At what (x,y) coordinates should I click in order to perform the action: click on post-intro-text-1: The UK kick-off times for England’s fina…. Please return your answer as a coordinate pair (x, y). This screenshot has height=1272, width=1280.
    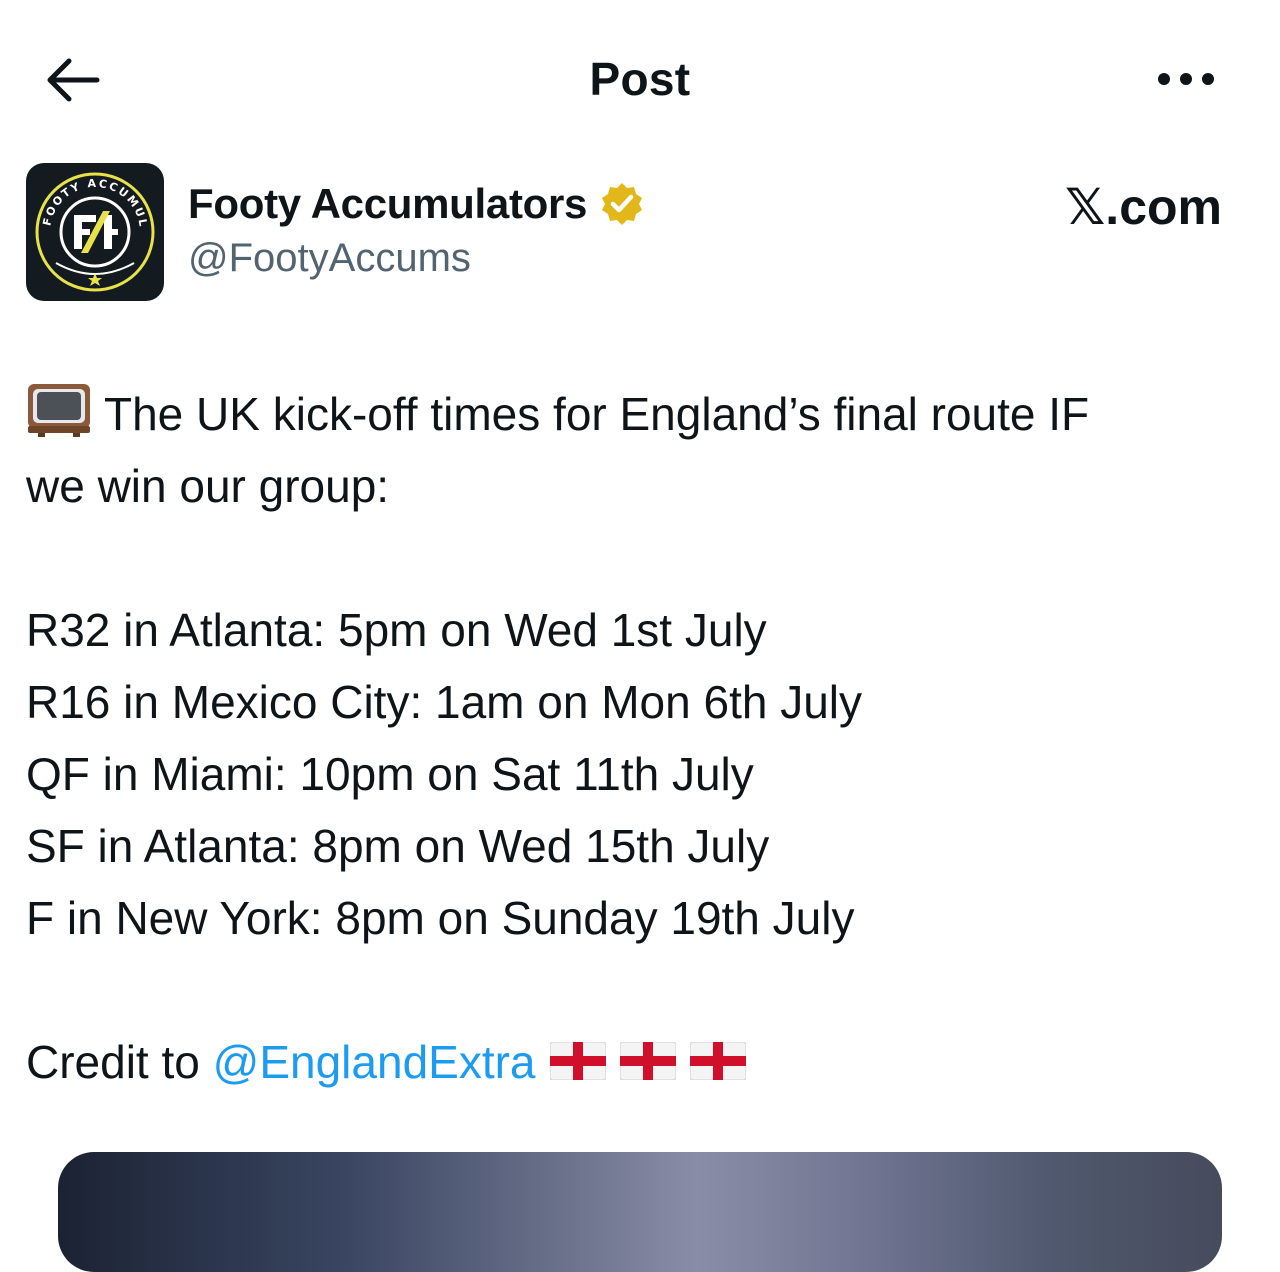
    Looking at the image, I should click on (597, 414).